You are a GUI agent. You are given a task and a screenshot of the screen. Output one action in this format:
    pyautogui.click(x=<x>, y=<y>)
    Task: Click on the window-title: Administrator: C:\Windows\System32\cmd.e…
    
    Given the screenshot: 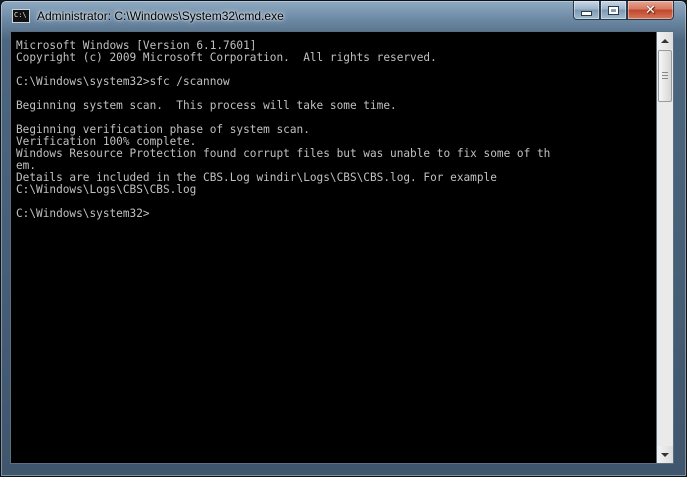 What is the action you would take?
    pyautogui.click(x=160, y=16)
    